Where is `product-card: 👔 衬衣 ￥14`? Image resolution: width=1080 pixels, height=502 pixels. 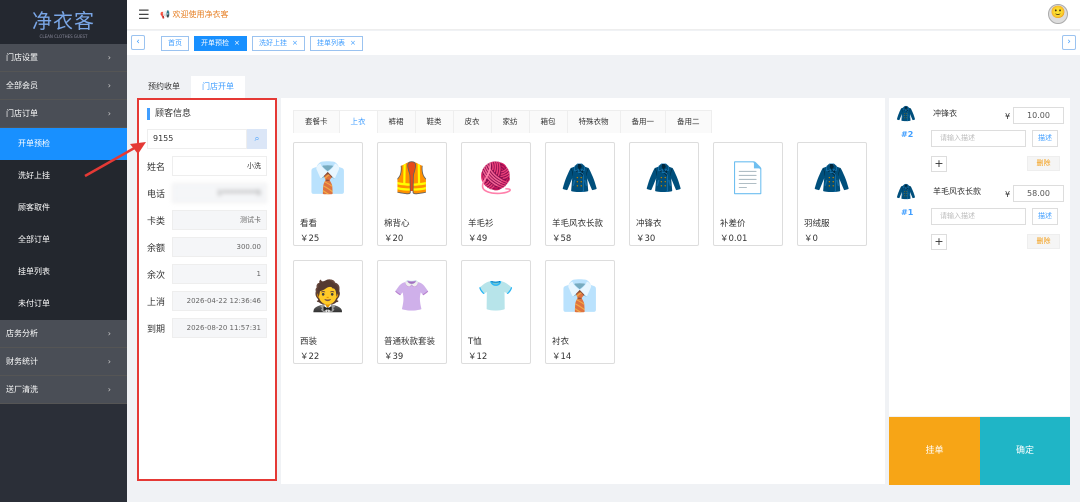 product-card: 👔 衬衣 ￥14 is located at coordinates (580, 312).